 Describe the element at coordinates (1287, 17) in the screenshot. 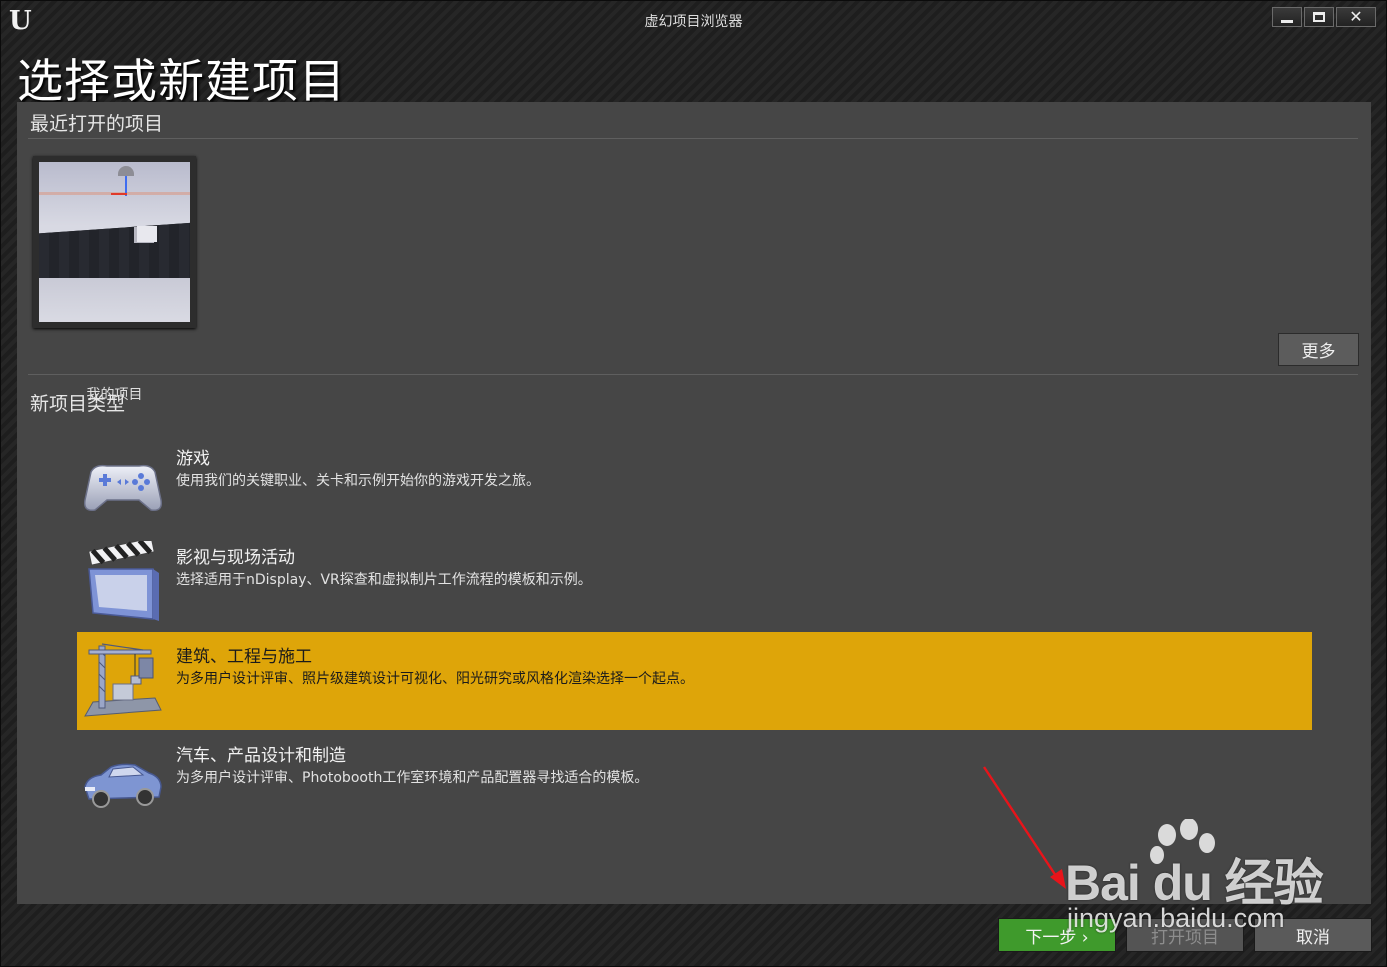

I see `minimize-button` at that location.